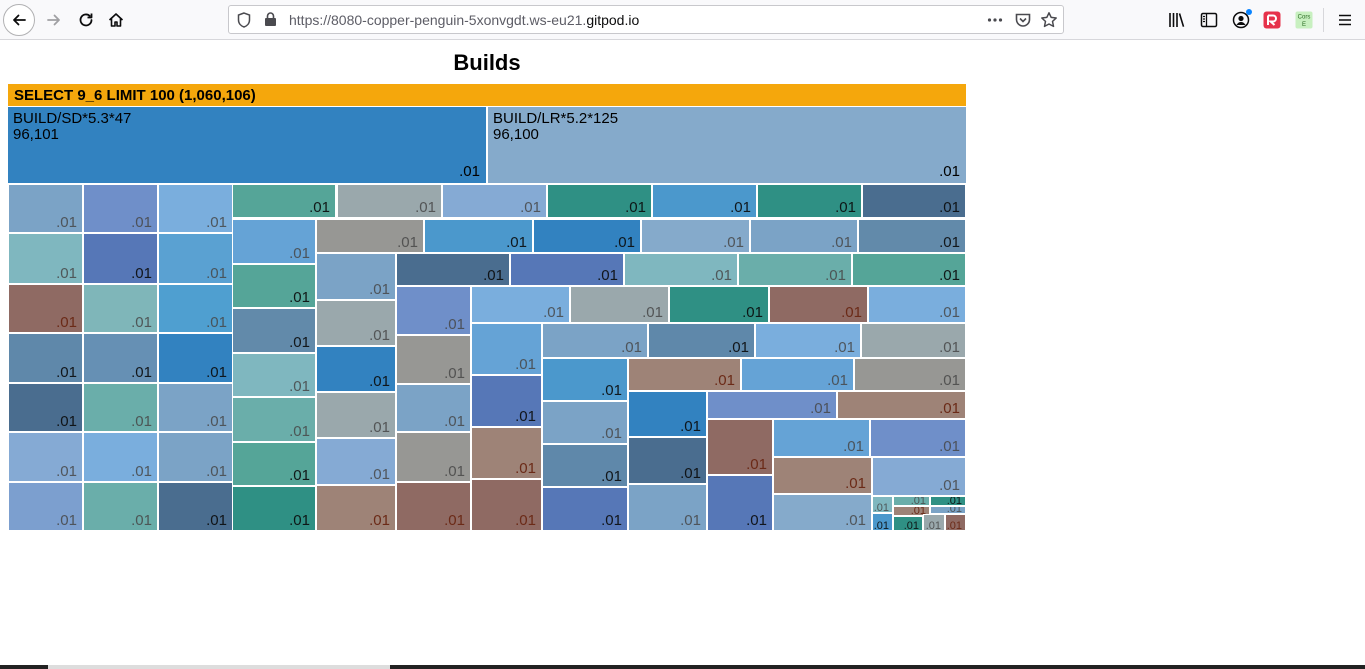 The image size is (1365, 669). I want to click on extension-icon, so click(1272, 20).